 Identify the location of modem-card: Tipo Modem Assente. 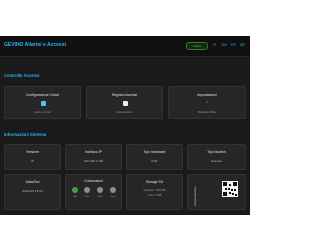
(216, 157).